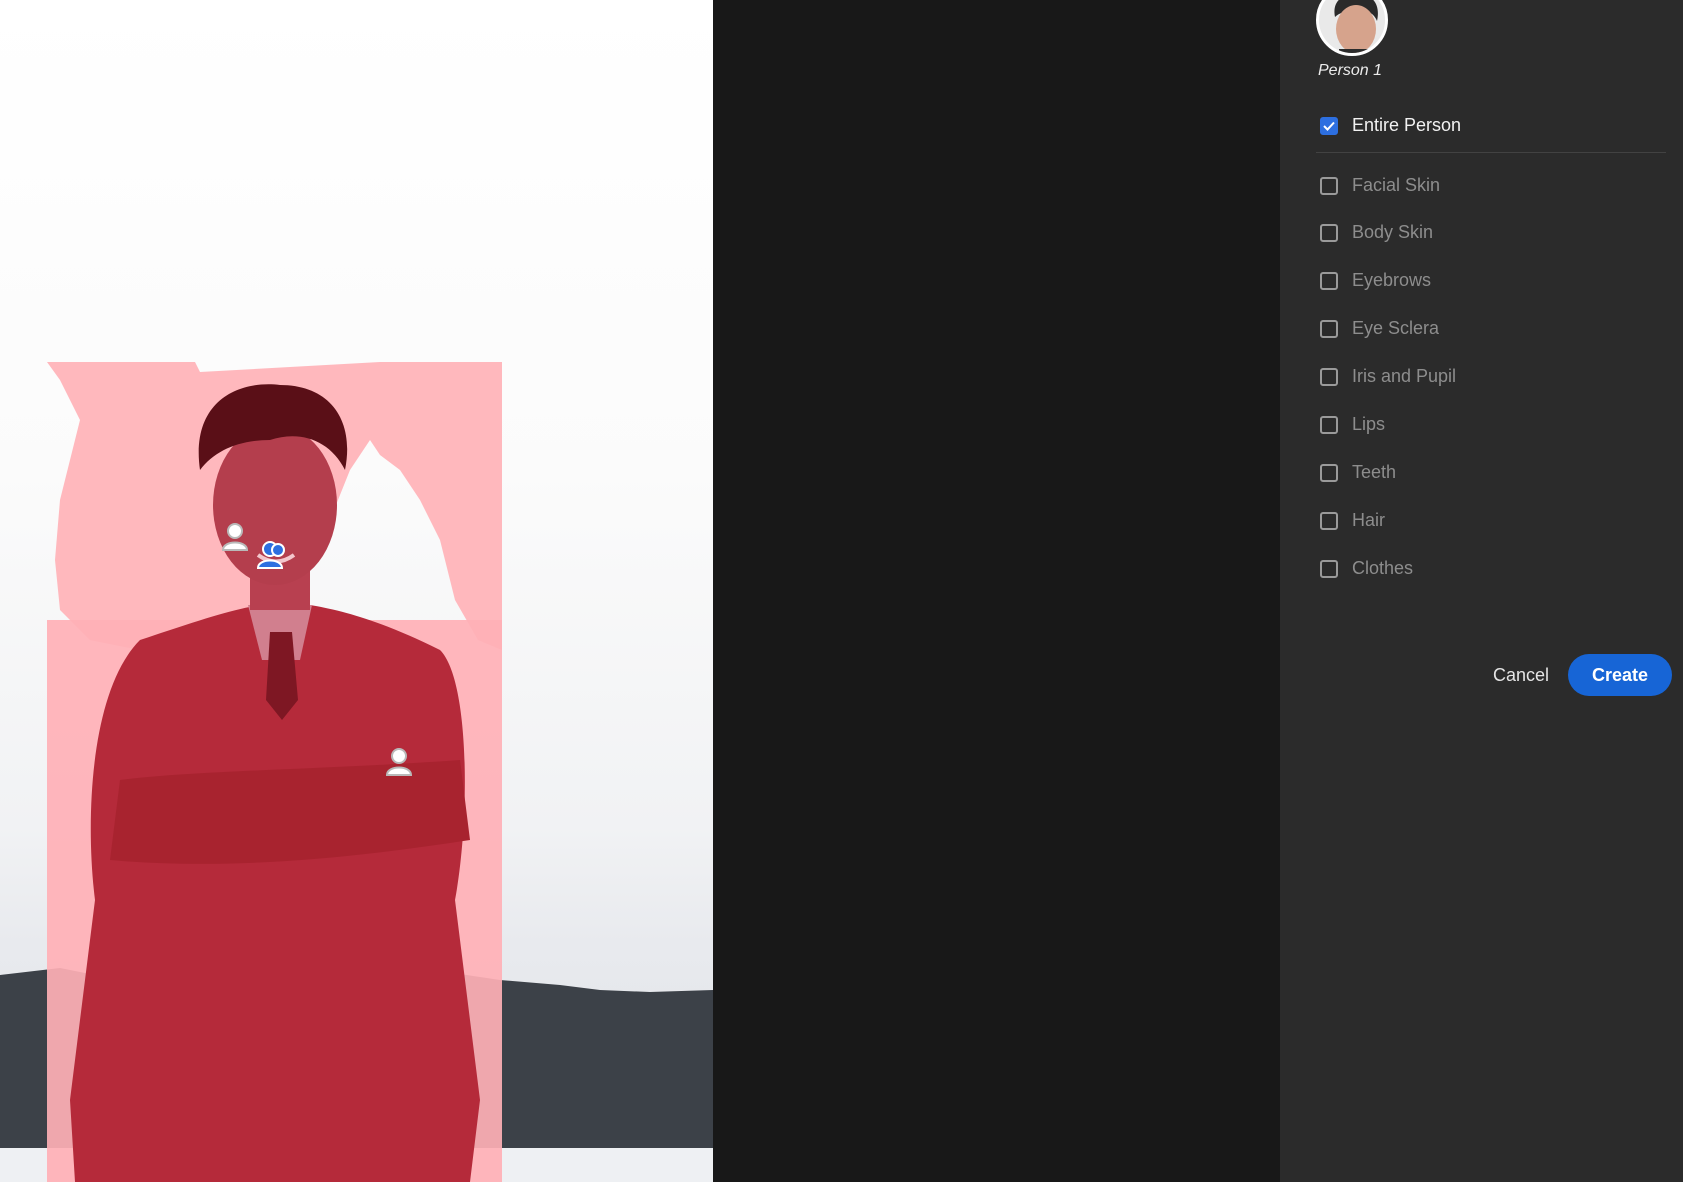 The image size is (1683, 1182). What do you see at coordinates (1383, 568) in the screenshot?
I see `option-label: Clothes` at bounding box center [1383, 568].